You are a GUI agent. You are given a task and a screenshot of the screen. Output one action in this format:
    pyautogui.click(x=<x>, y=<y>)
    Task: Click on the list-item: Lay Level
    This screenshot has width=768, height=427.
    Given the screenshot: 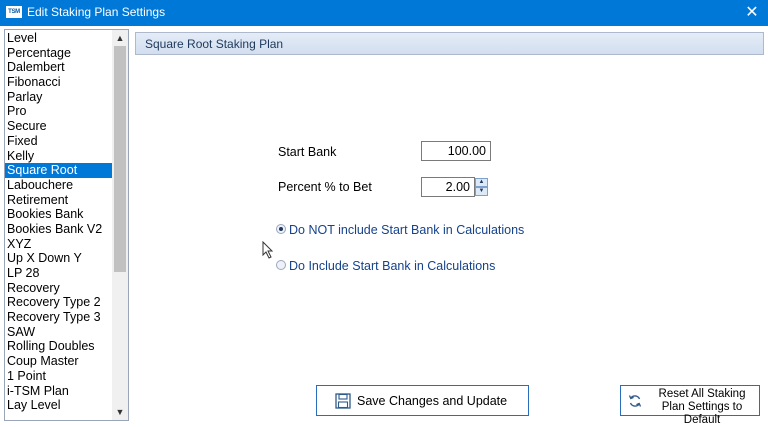 What is the action you would take?
    pyautogui.click(x=59, y=405)
    